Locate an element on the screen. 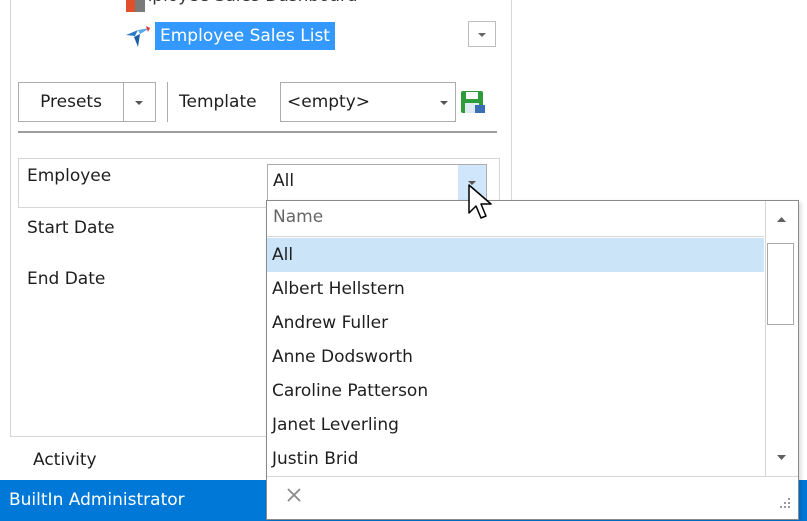 Image resolution: width=807 pixels, height=521 pixels. panel-border is located at coordinates (10, 218).